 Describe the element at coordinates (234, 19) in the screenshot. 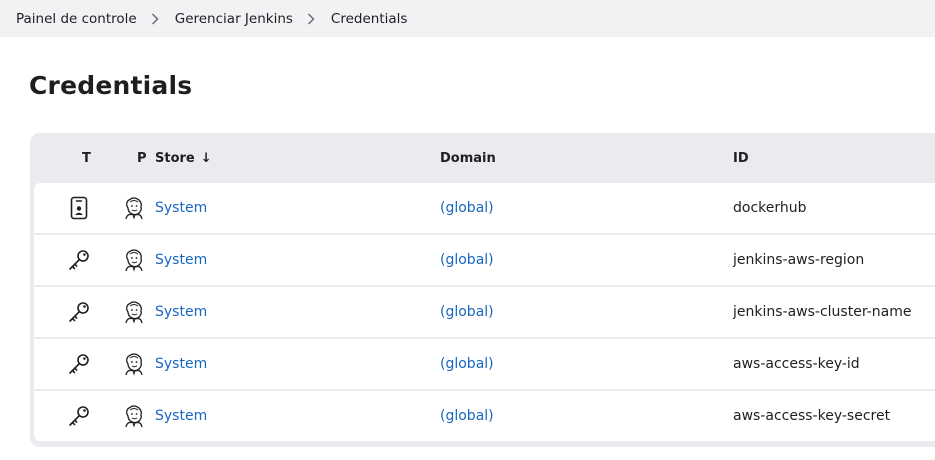

I see `breadcrumb-manage-jenkins: Gerenciar Jenkins` at that location.